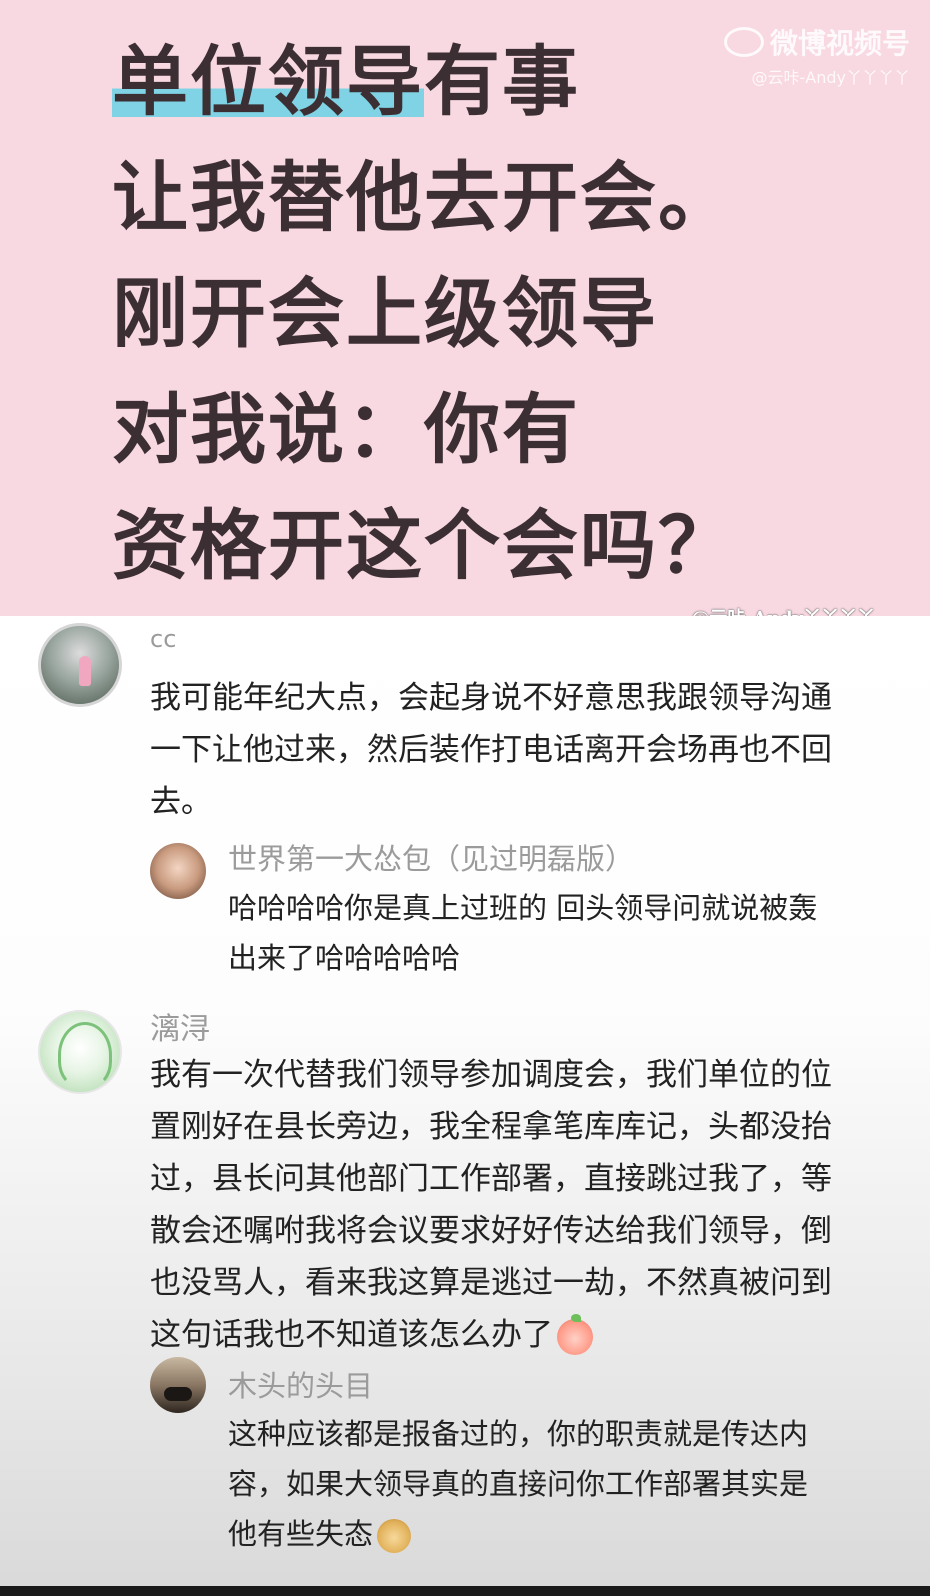 This screenshot has width=930, height=1596. What do you see at coordinates (839, 43) in the screenshot?
I see `weibo-brand-label: 微博视频号` at bounding box center [839, 43].